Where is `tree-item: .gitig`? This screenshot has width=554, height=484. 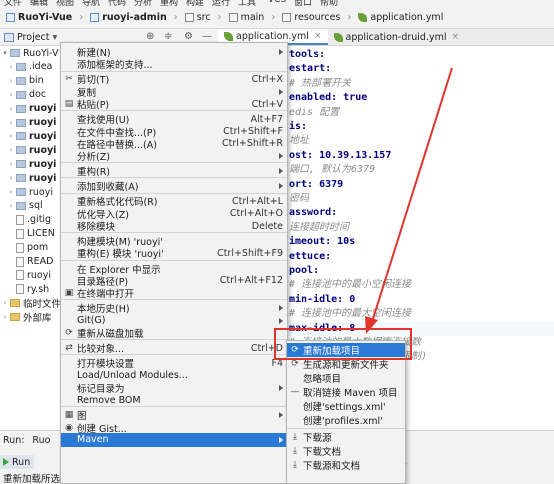 tree-item: .gitig is located at coordinates (31, 220).